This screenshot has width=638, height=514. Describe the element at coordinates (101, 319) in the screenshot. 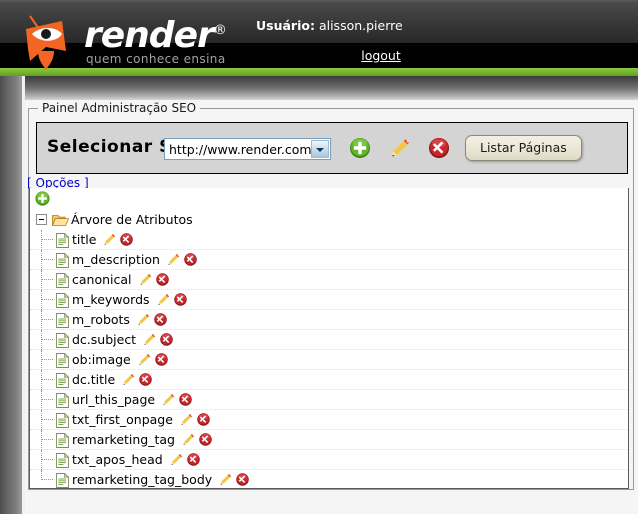

I see `tree-item-label: m_robots` at that location.